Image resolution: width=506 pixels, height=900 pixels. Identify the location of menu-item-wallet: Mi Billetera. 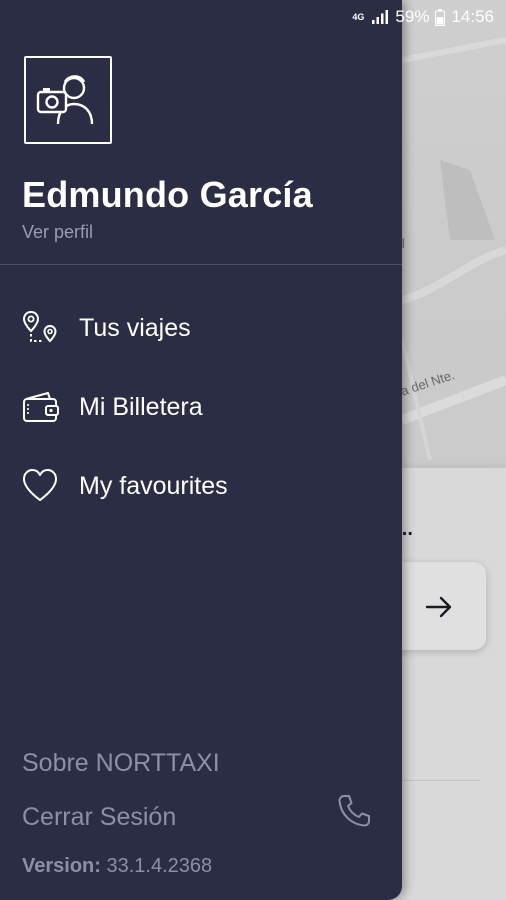
(201, 407).